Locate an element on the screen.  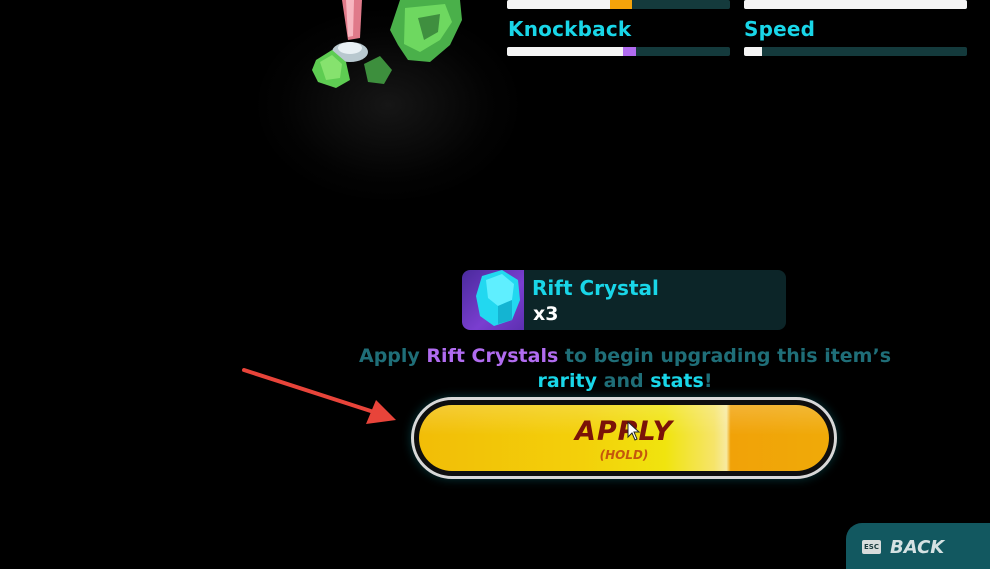
instructions-highlight-stats: stats is located at coordinates (677, 381).